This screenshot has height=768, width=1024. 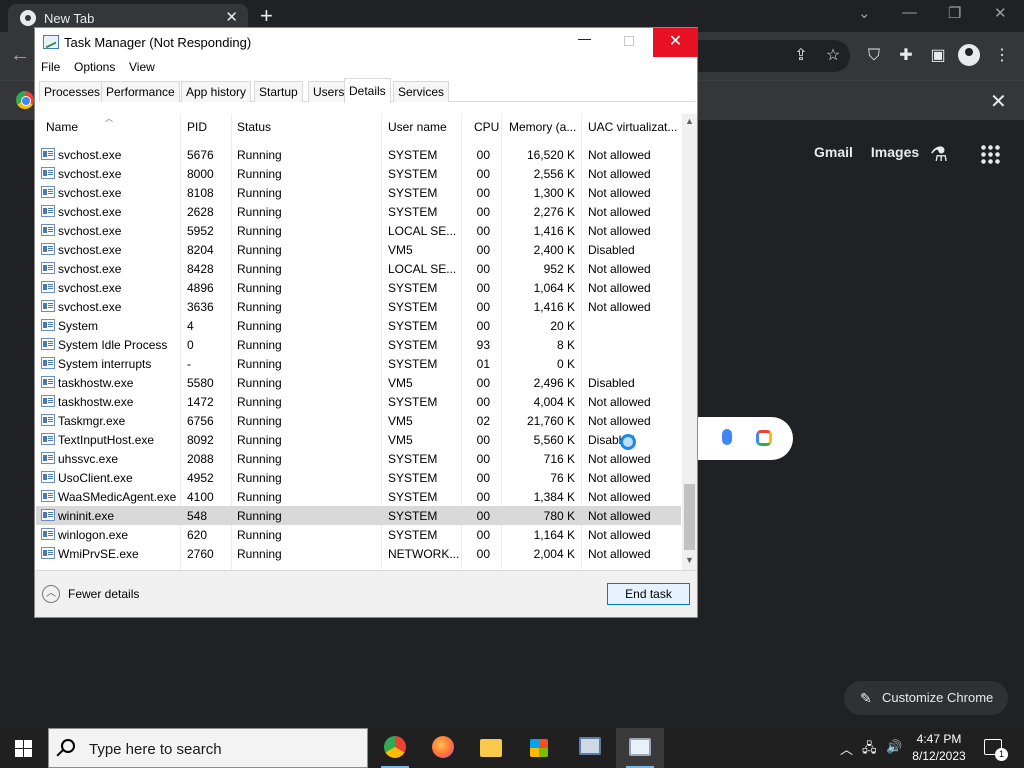 What do you see at coordinates (142, 67) in the screenshot?
I see `menu-view: View` at bounding box center [142, 67].